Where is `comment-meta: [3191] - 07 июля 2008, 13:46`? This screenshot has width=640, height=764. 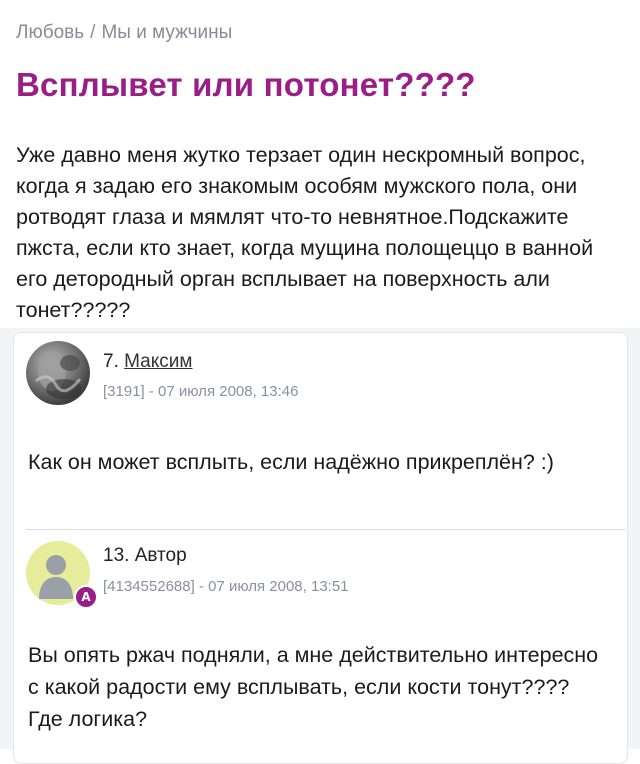
comment-meta: [3191] - 07 июля 2008, 13:46 is located at coordinates (201, 391).